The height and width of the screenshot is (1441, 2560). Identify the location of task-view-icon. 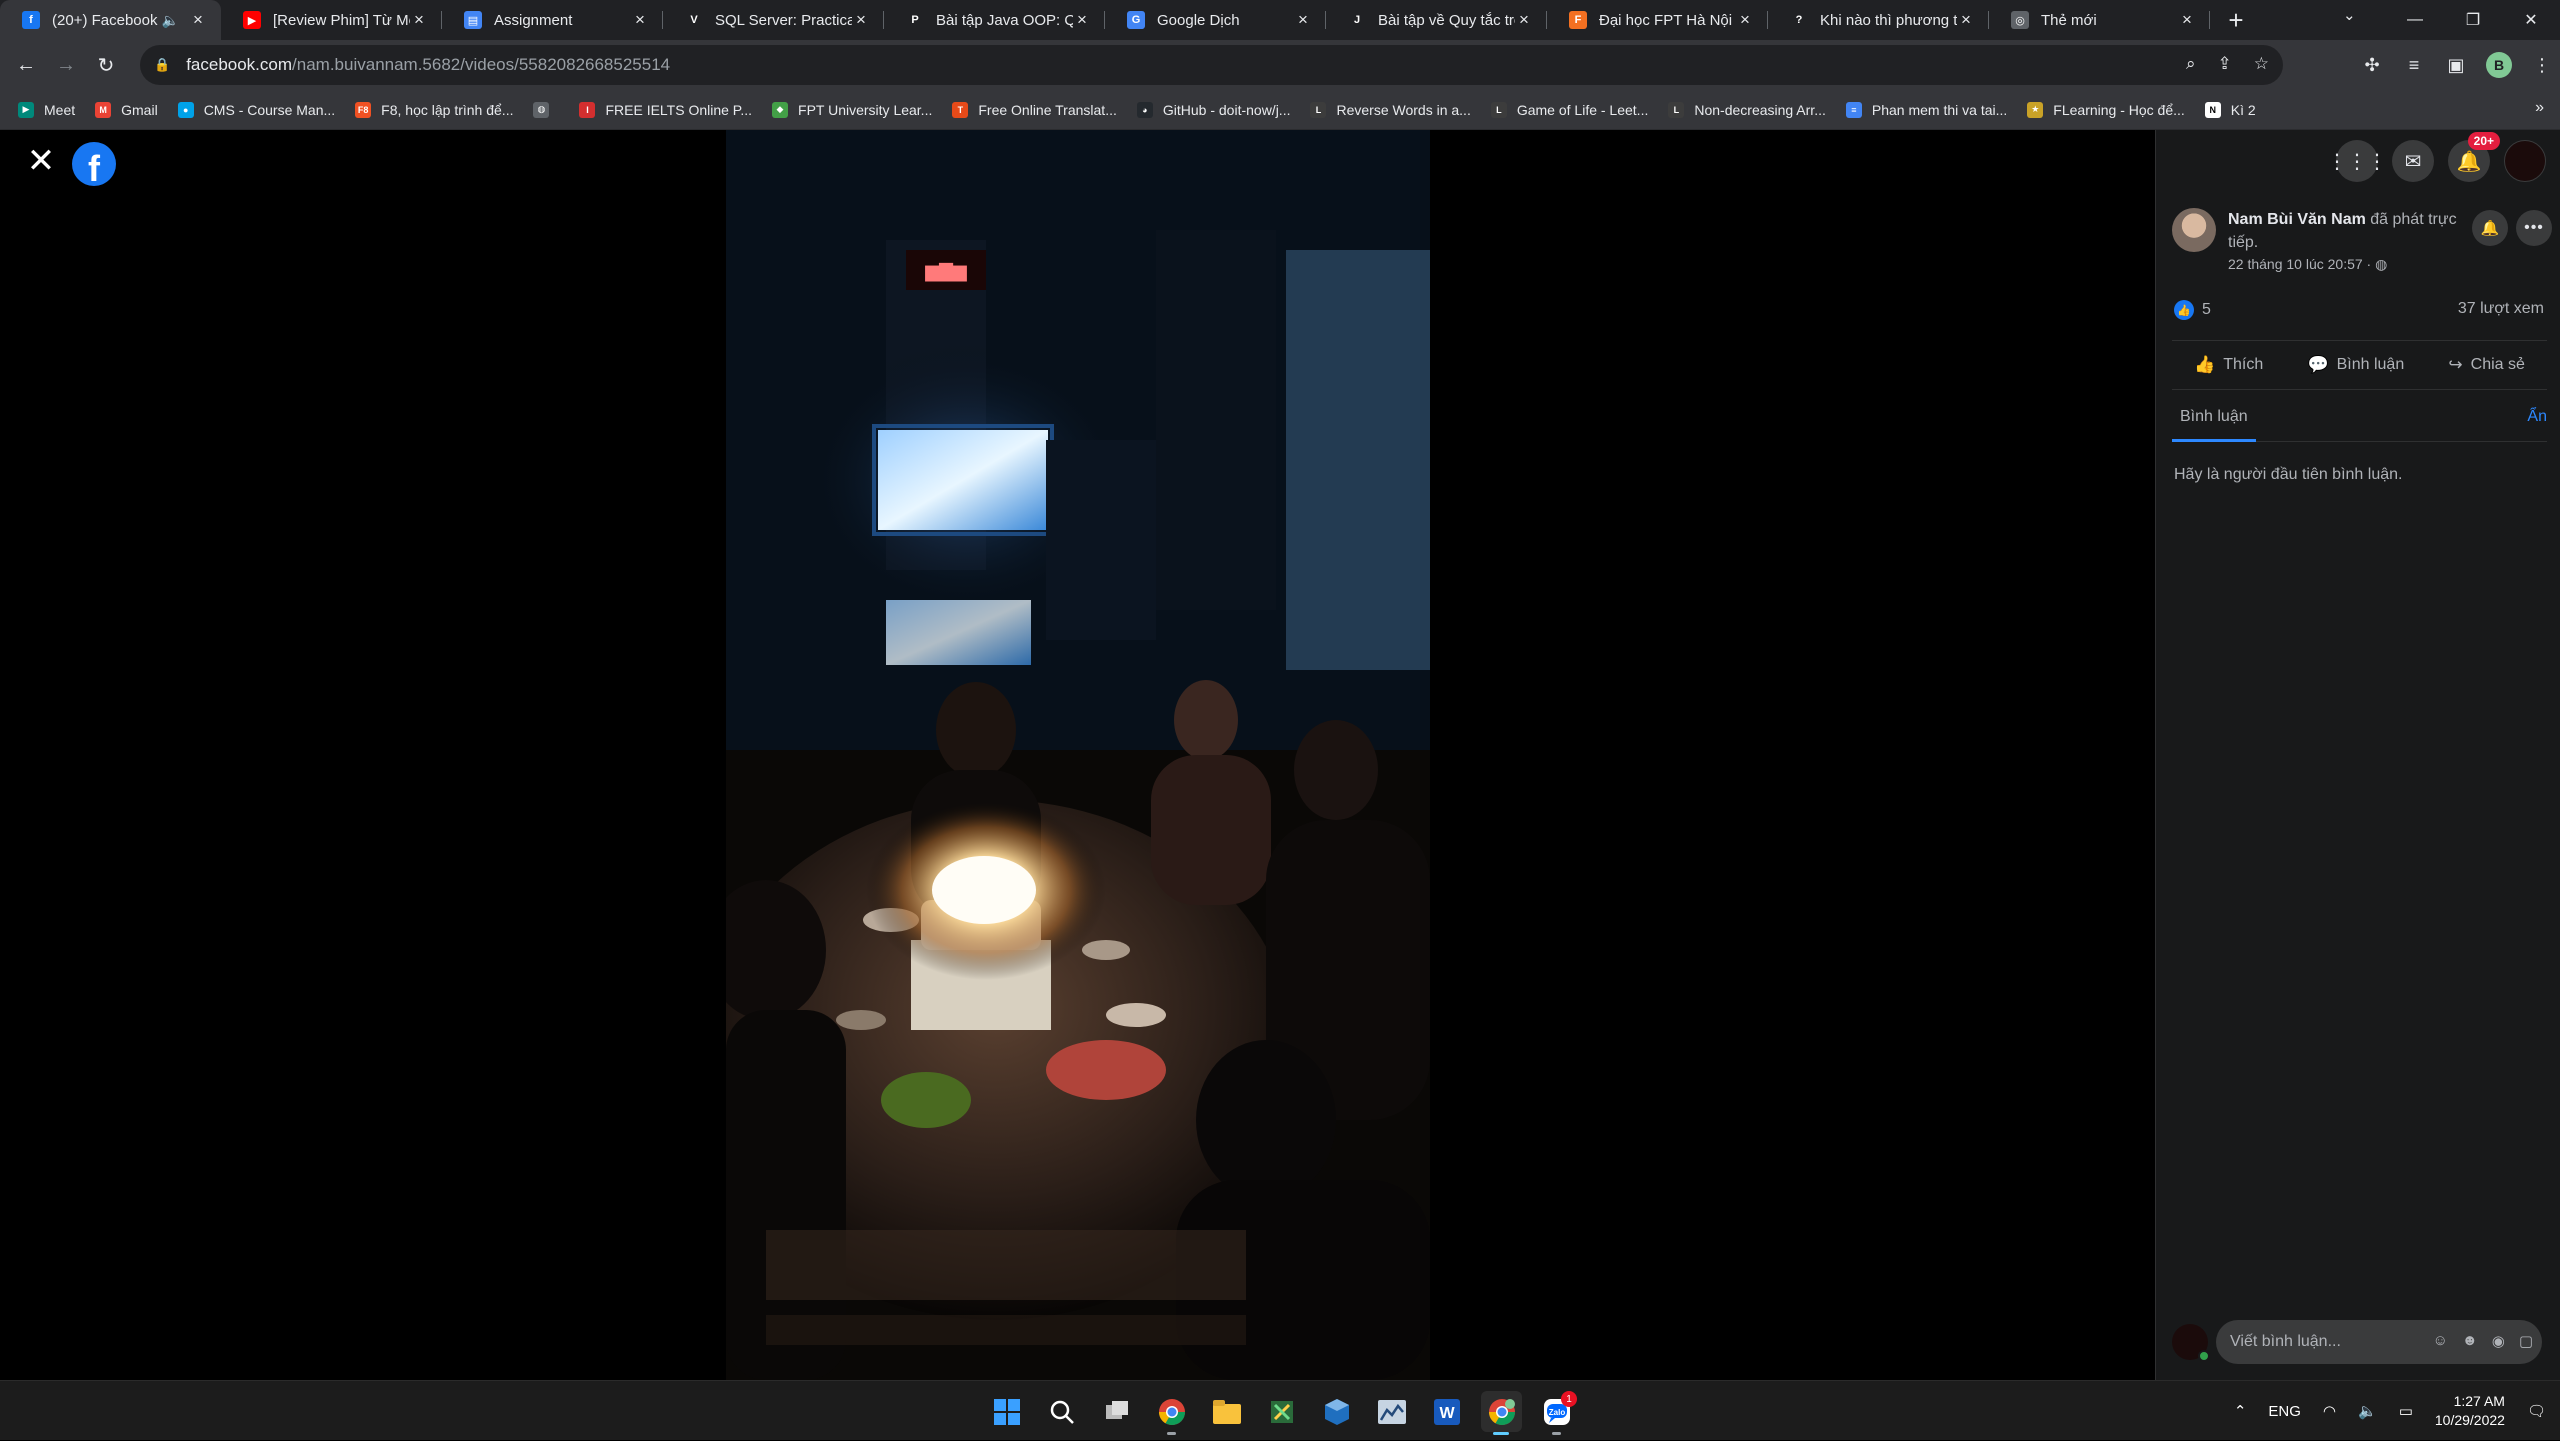
(1116, 1411).